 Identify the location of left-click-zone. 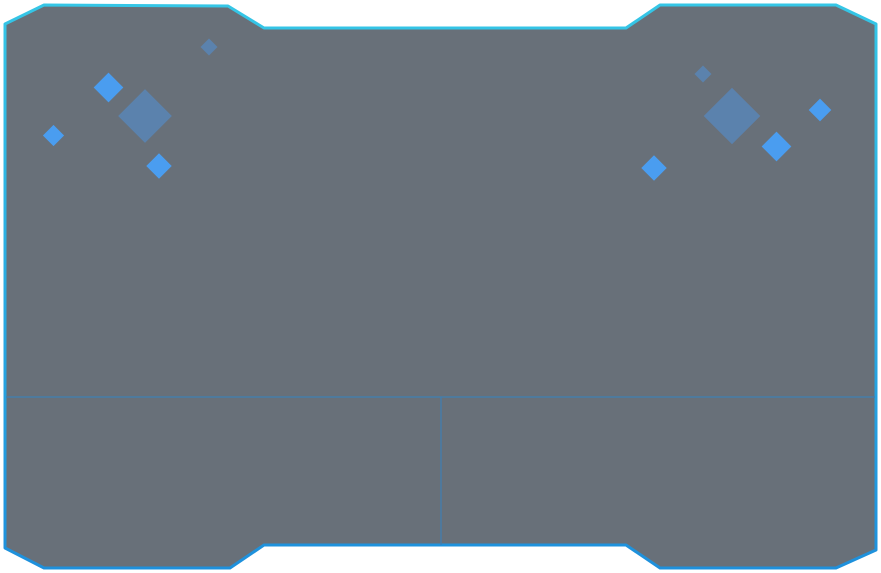
(223, 472).